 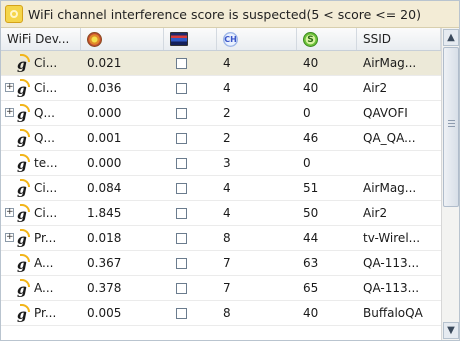 I want to click on scroll-up-arrow-icon: ▲, so click(x=451, y=37).